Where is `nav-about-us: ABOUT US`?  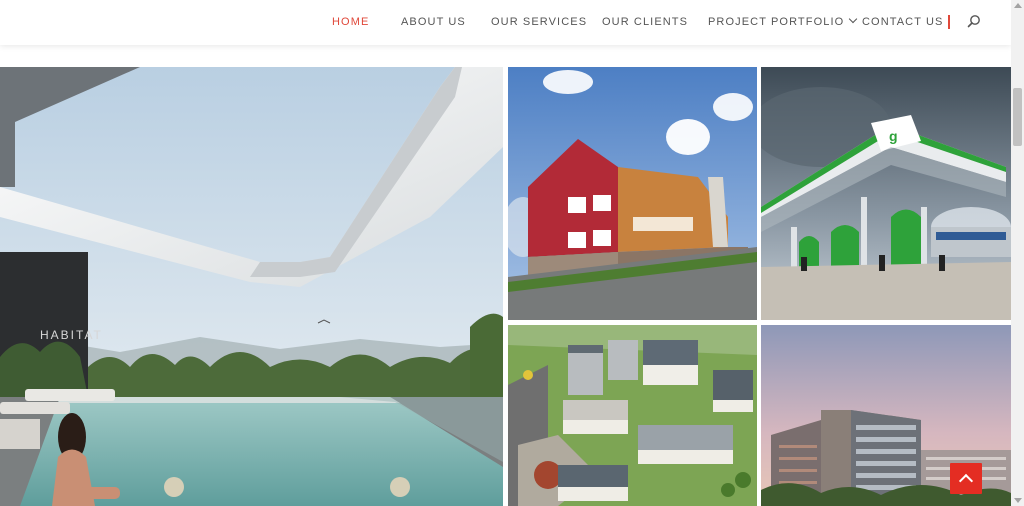
nav-about-us: ABOUT US is located at coordinates (433, 22).